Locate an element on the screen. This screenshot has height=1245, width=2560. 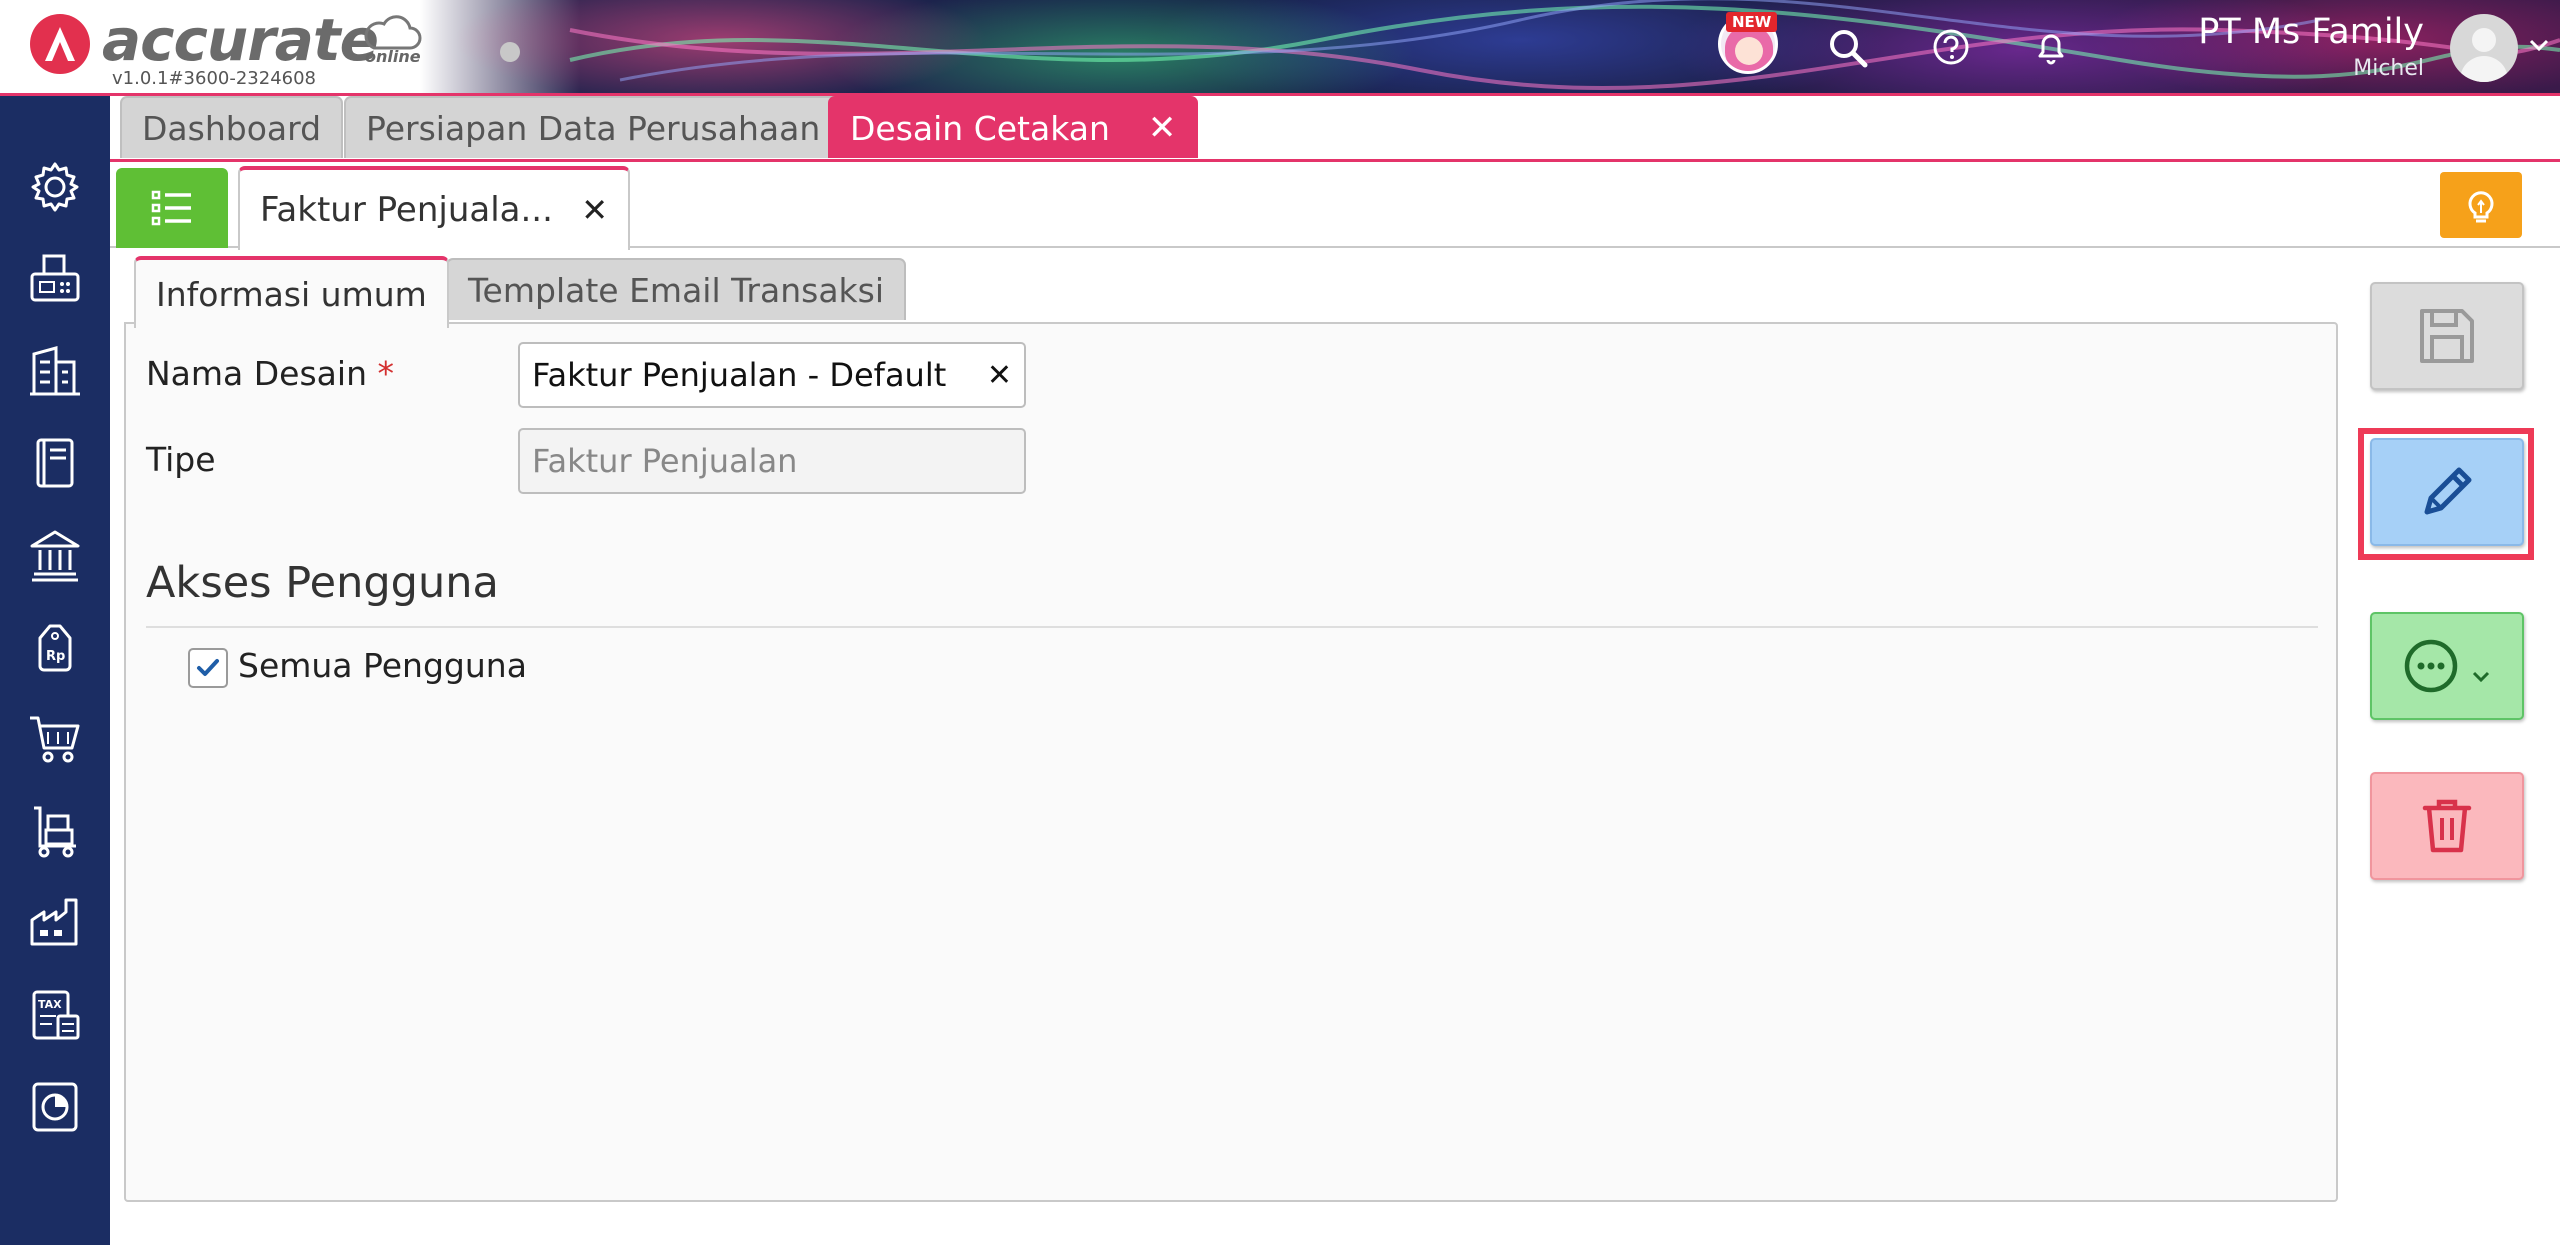
tab-label: Dashboard is located at coordinates (232, 128).